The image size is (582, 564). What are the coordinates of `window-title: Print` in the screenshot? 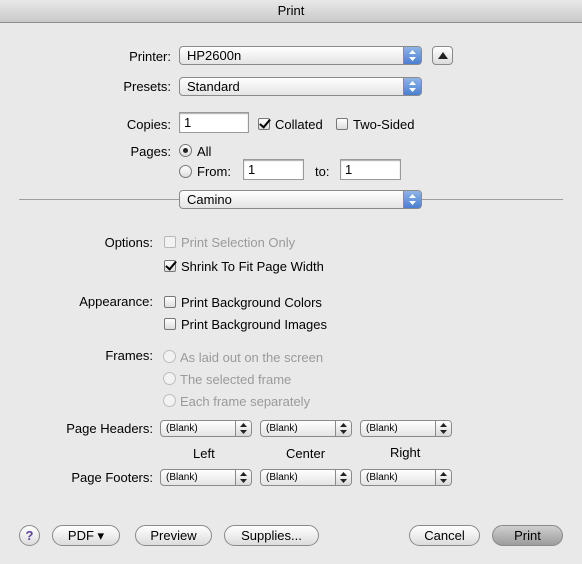 It's located at (291, 11).